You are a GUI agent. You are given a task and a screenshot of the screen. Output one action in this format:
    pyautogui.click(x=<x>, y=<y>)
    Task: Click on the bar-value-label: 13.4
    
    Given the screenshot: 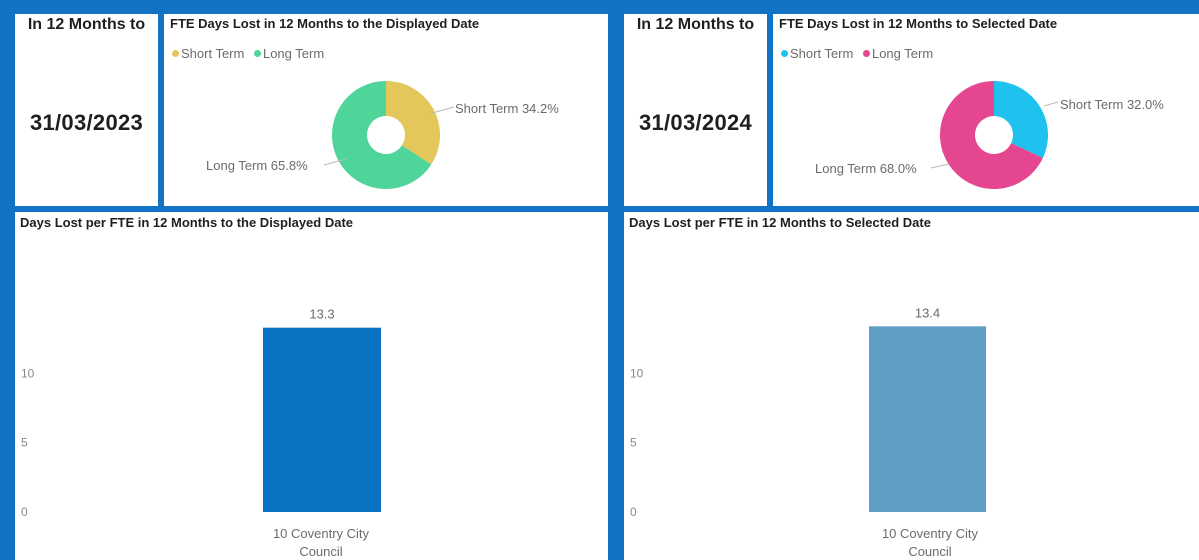 What is the action you would take?
    pyautogui.click(x=927, y=312)
    